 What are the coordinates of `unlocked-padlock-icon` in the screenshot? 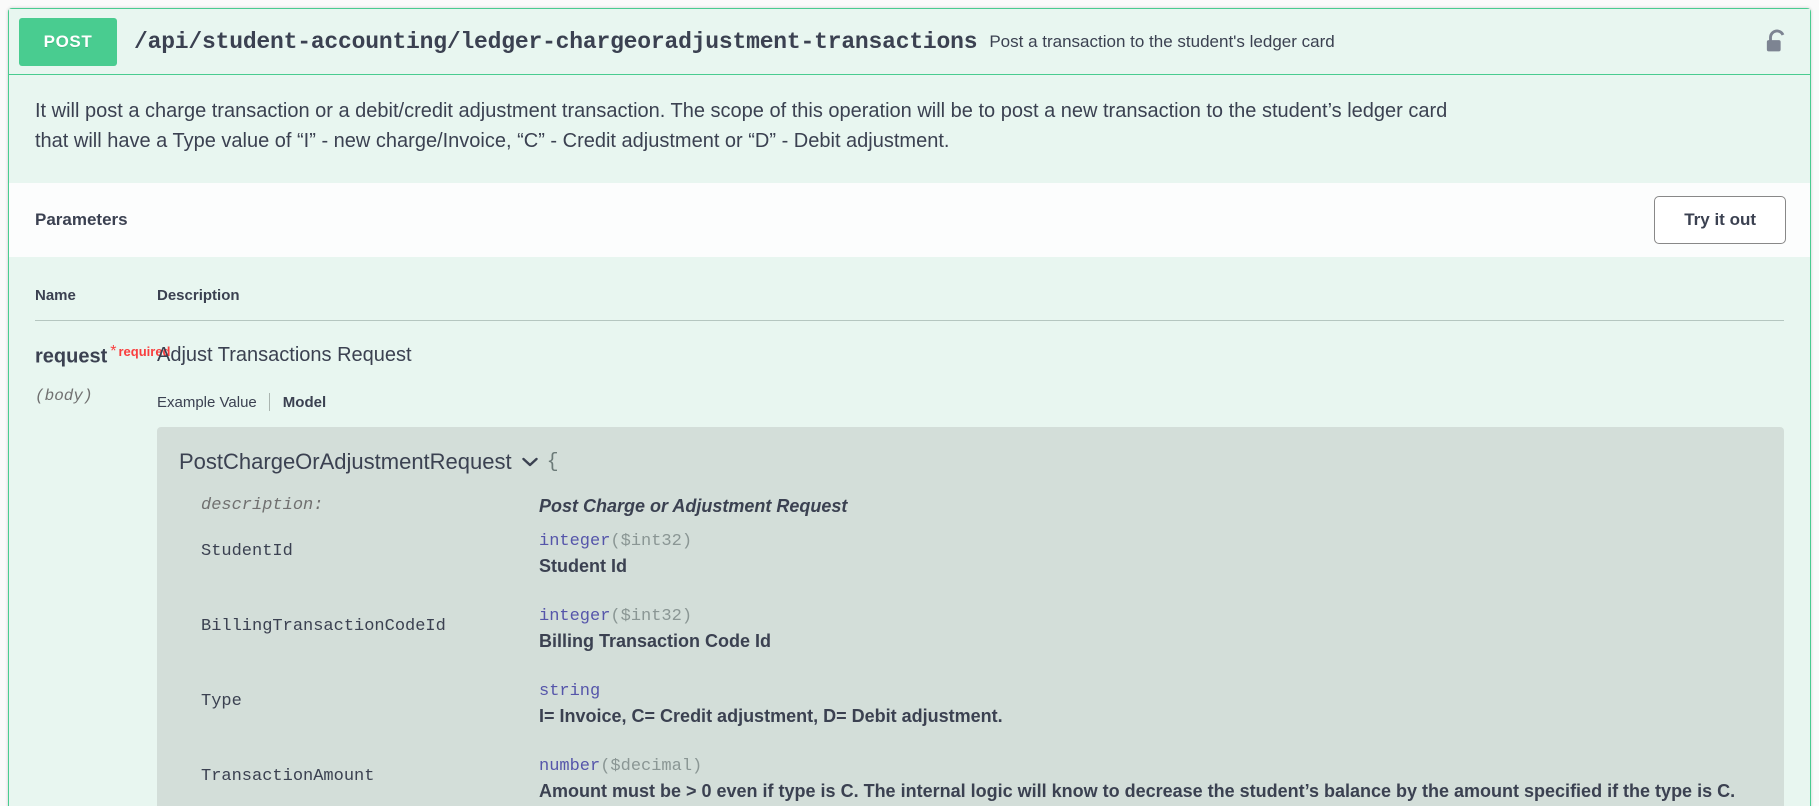 It's located at (1775, 40).